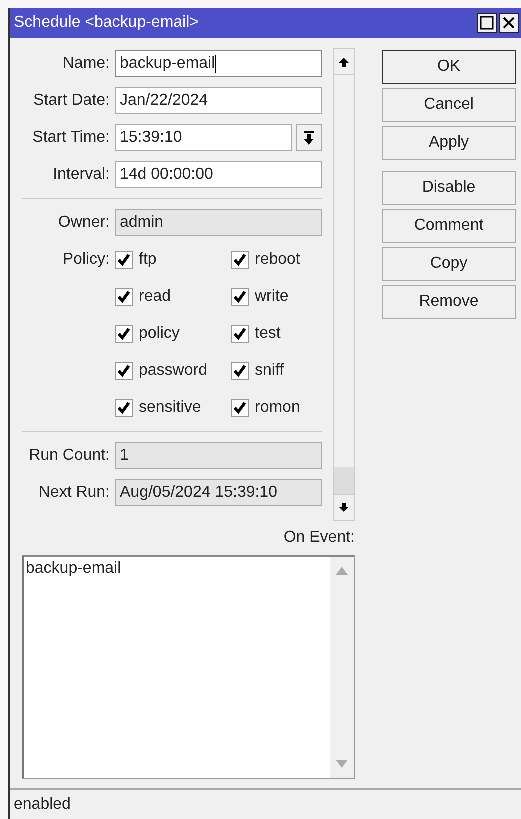  I want to click on field-label: Next Run:, so click(74, 493).